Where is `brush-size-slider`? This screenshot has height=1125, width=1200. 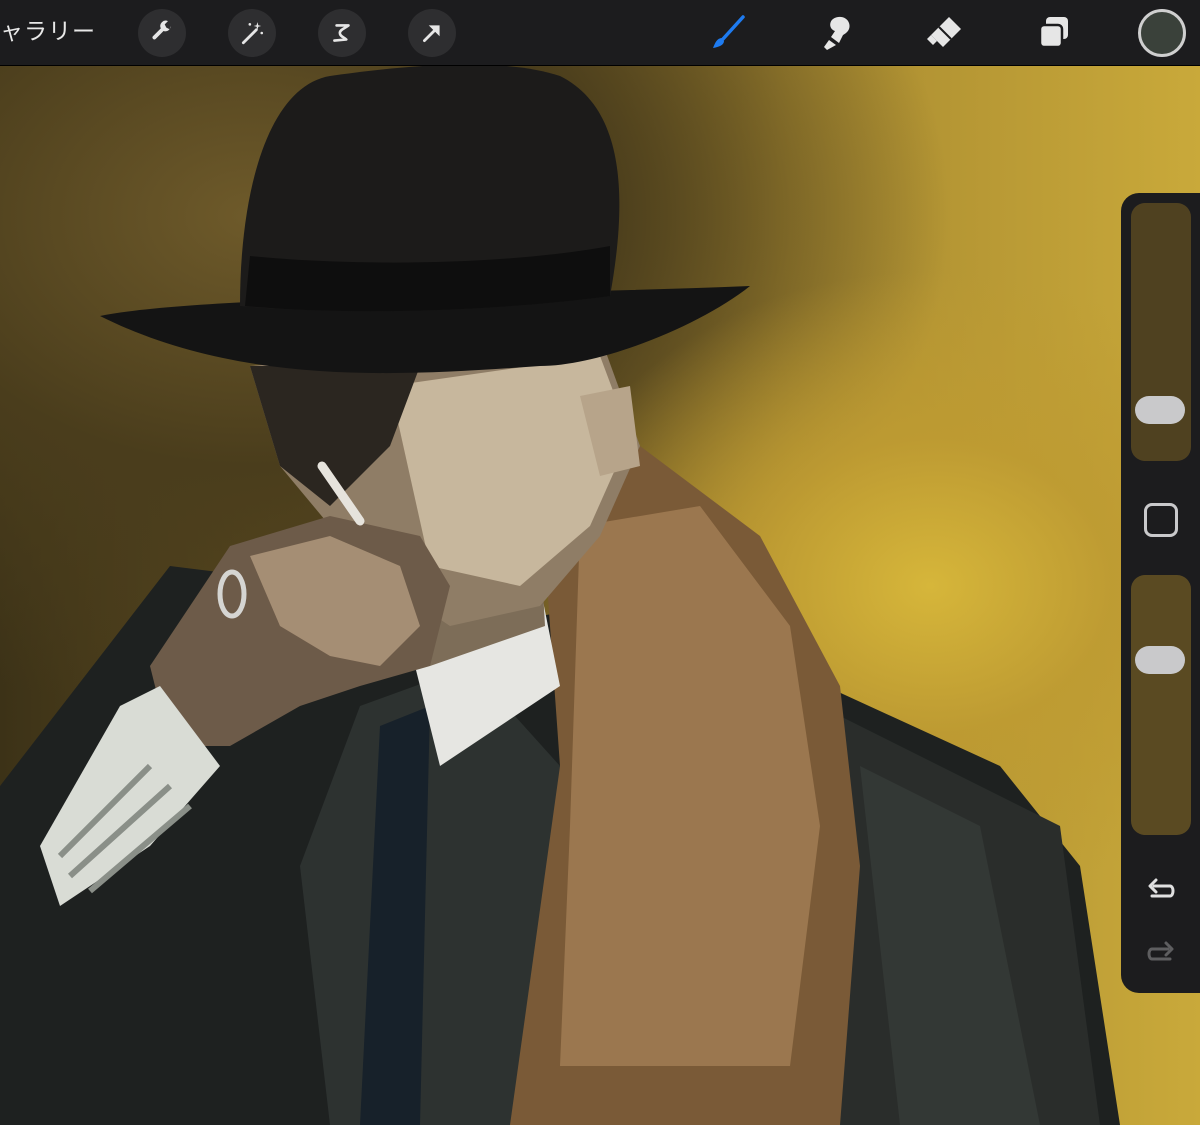 brush-size-slider is located at coordinates (1161, 332).